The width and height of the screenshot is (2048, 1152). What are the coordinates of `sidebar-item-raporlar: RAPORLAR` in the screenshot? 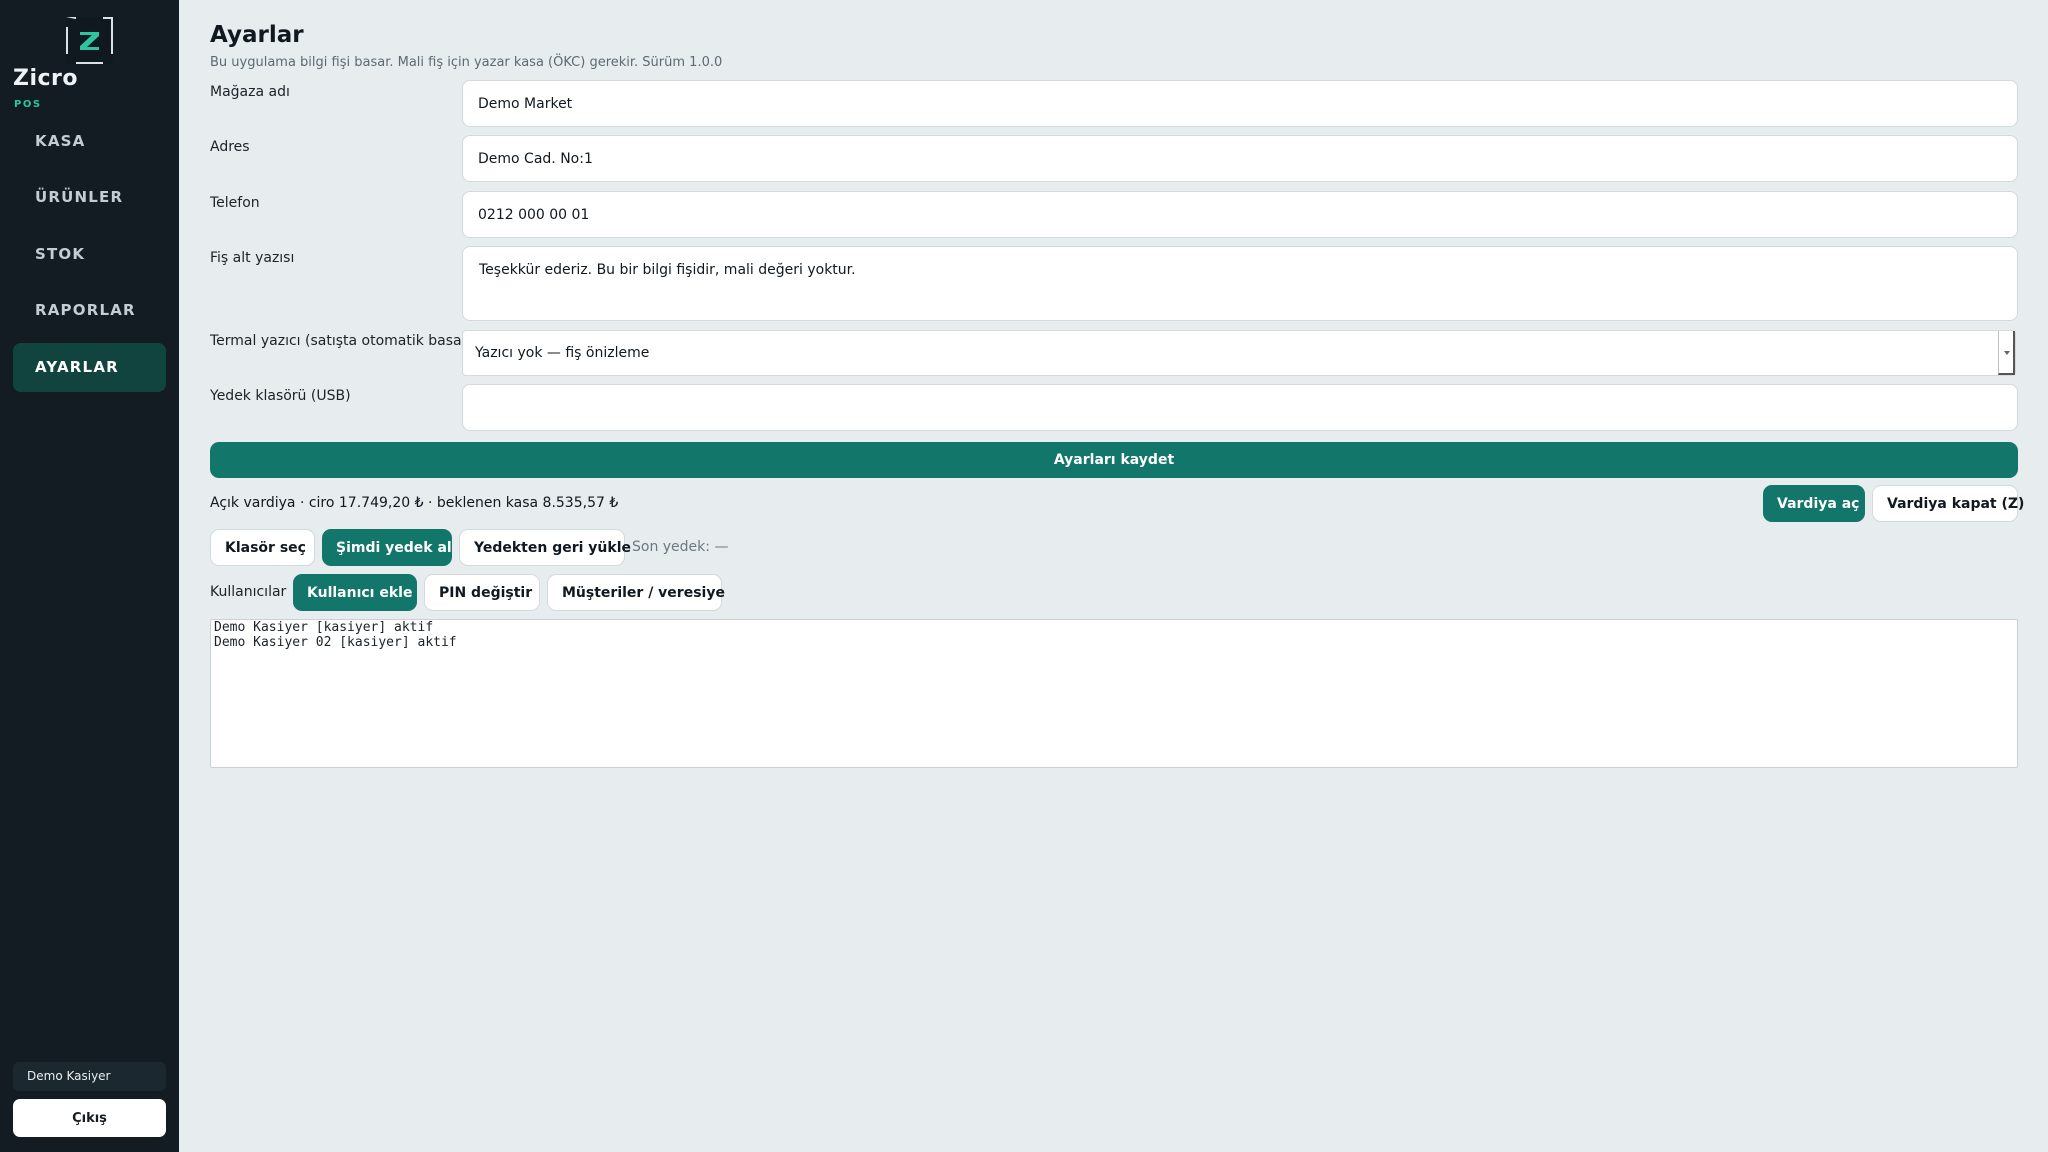 It's located at (89, 310).